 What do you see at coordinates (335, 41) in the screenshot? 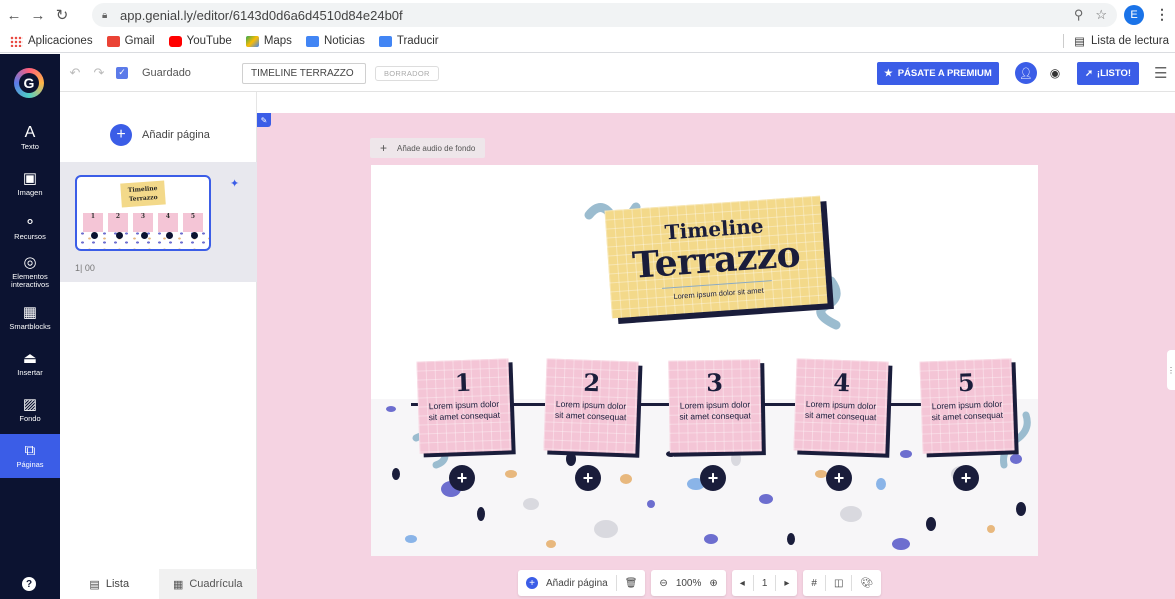
I see `bookmark-news: Noticias` at bounding box center [335, 41].